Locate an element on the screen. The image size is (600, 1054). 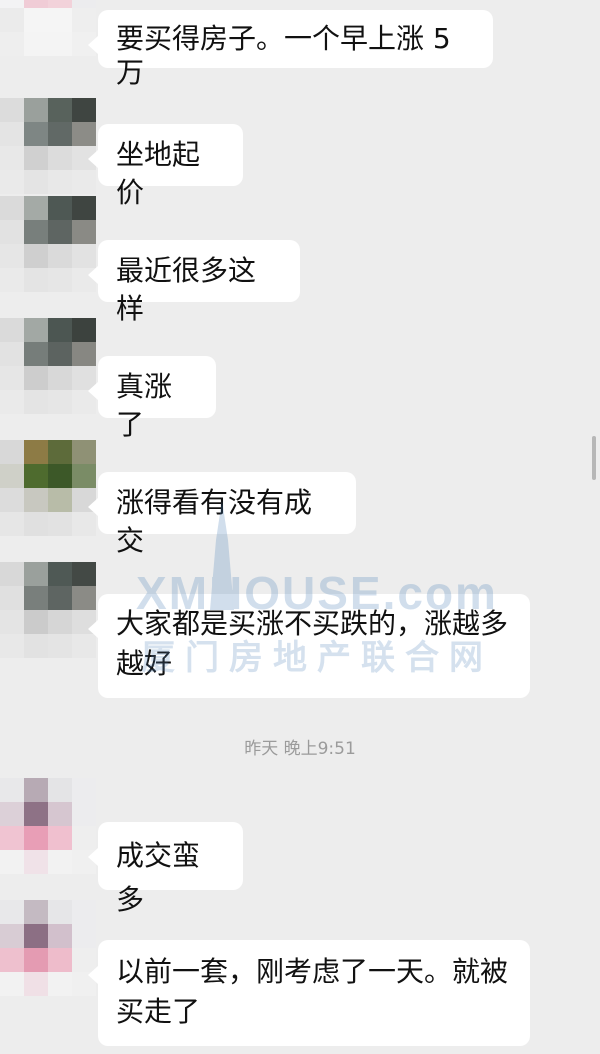
message-bubble: 真涨了 is located at coordinates (152, 398).